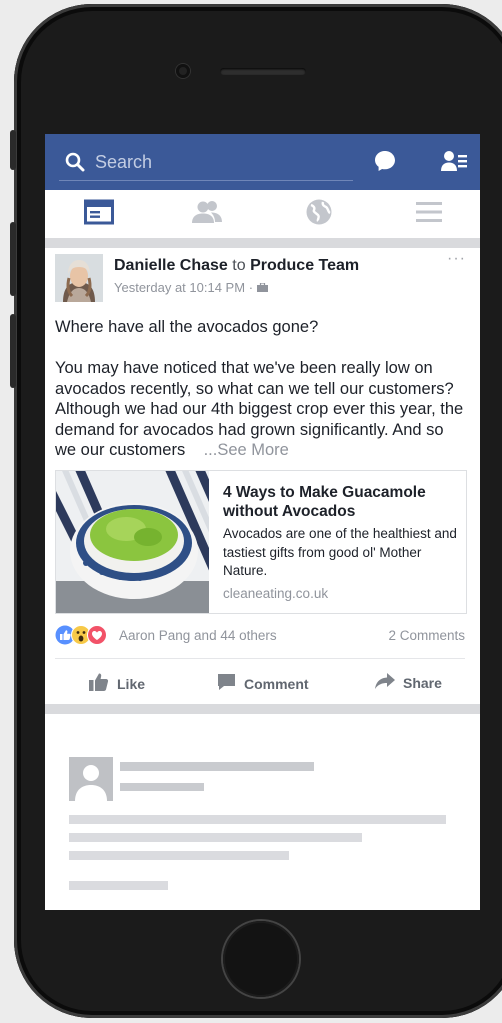  I want to click on to-word: to, so click(239, 265).